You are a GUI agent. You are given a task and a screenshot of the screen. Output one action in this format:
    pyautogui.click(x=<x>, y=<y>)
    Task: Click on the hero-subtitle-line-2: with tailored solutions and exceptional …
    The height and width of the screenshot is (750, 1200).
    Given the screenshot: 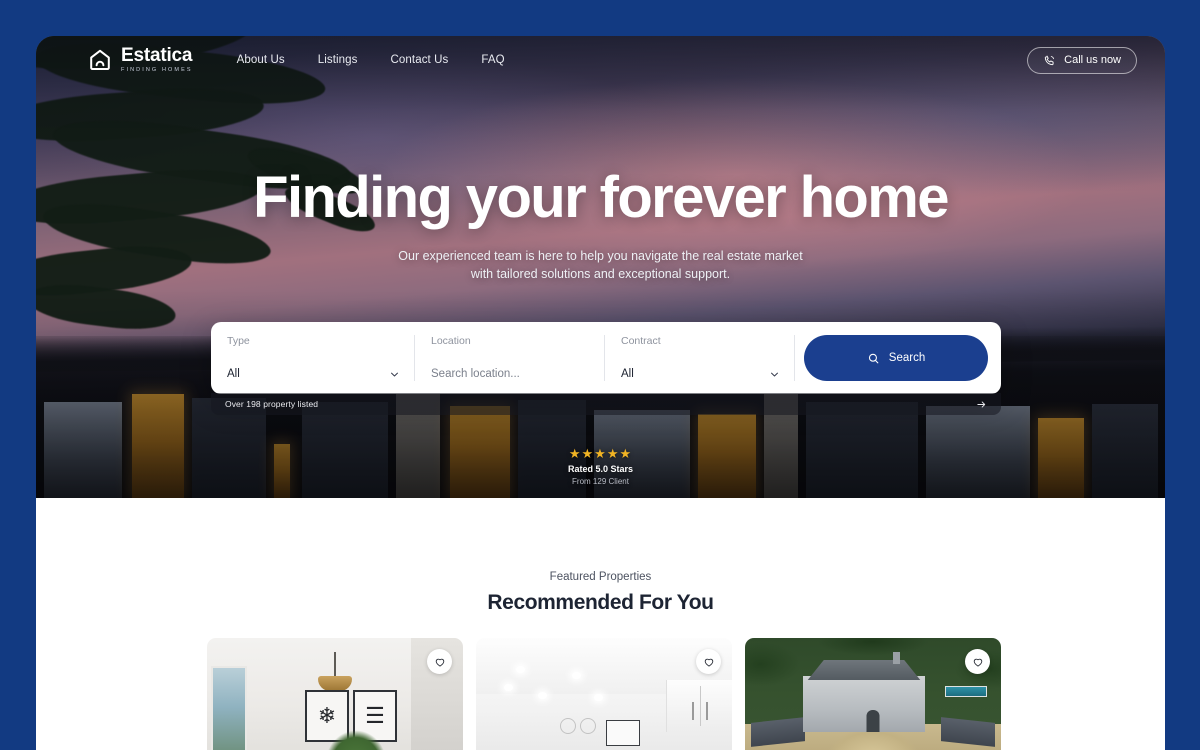 What is the action you would take?
    pyautogui.click(x=600, y=274)
    